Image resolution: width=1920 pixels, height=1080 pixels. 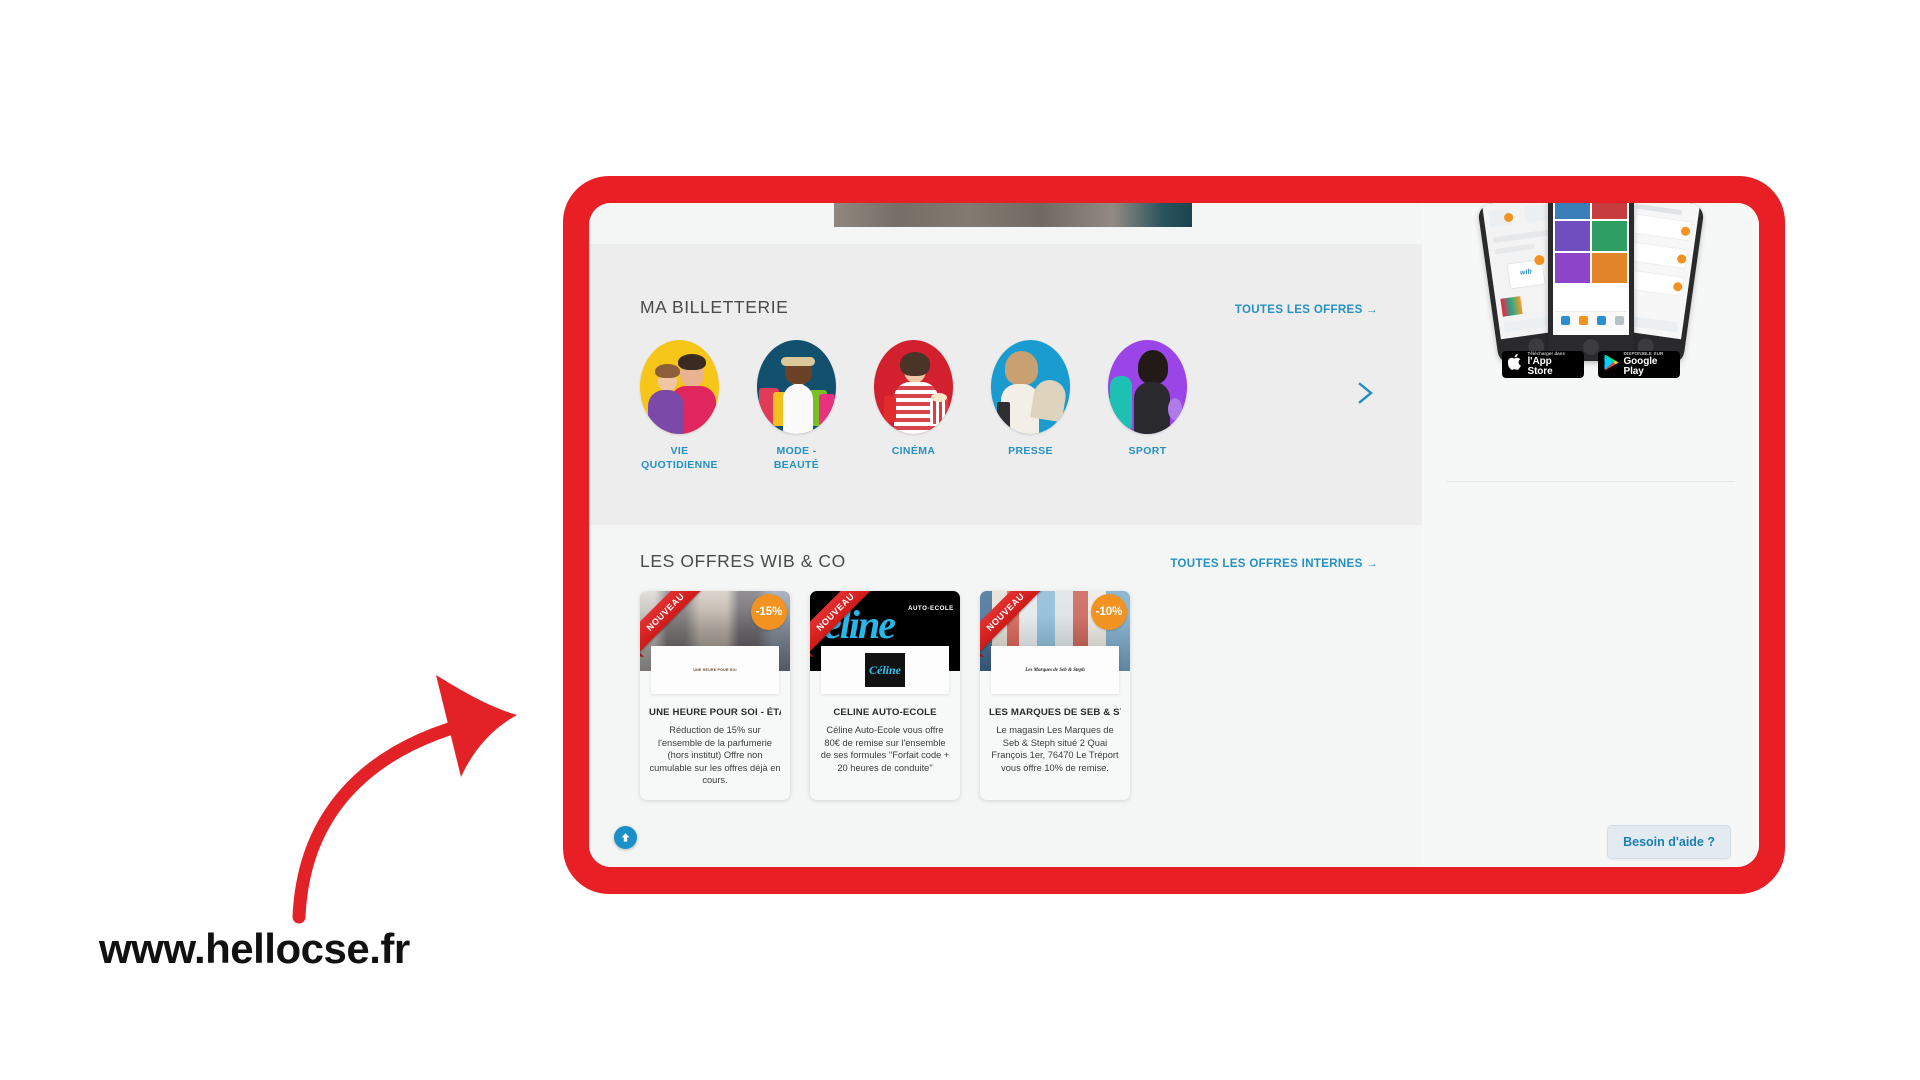 What do you see at coordinates (1590, 481) in the screenshot?
I see `sidebar-divider` at bounding box center [1590, 481].